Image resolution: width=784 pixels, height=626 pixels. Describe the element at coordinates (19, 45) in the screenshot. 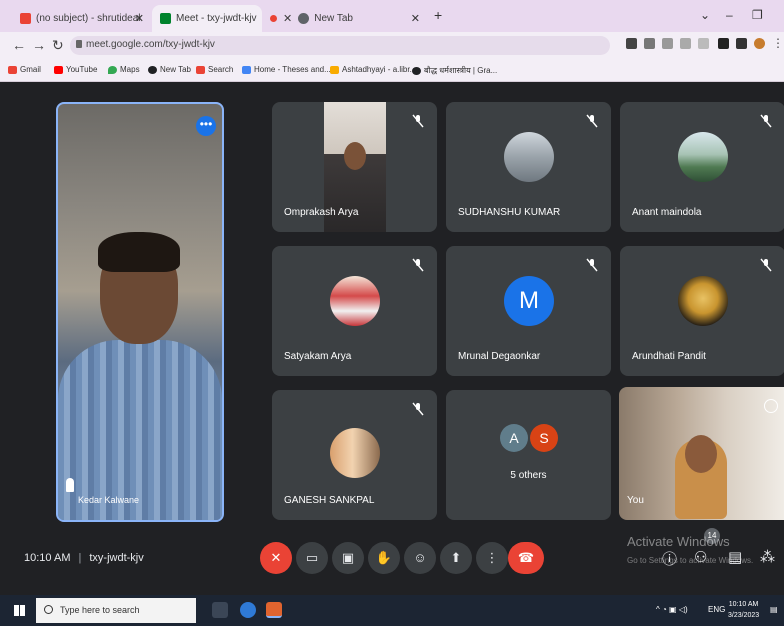

I see `back-icon: ←` at that location.